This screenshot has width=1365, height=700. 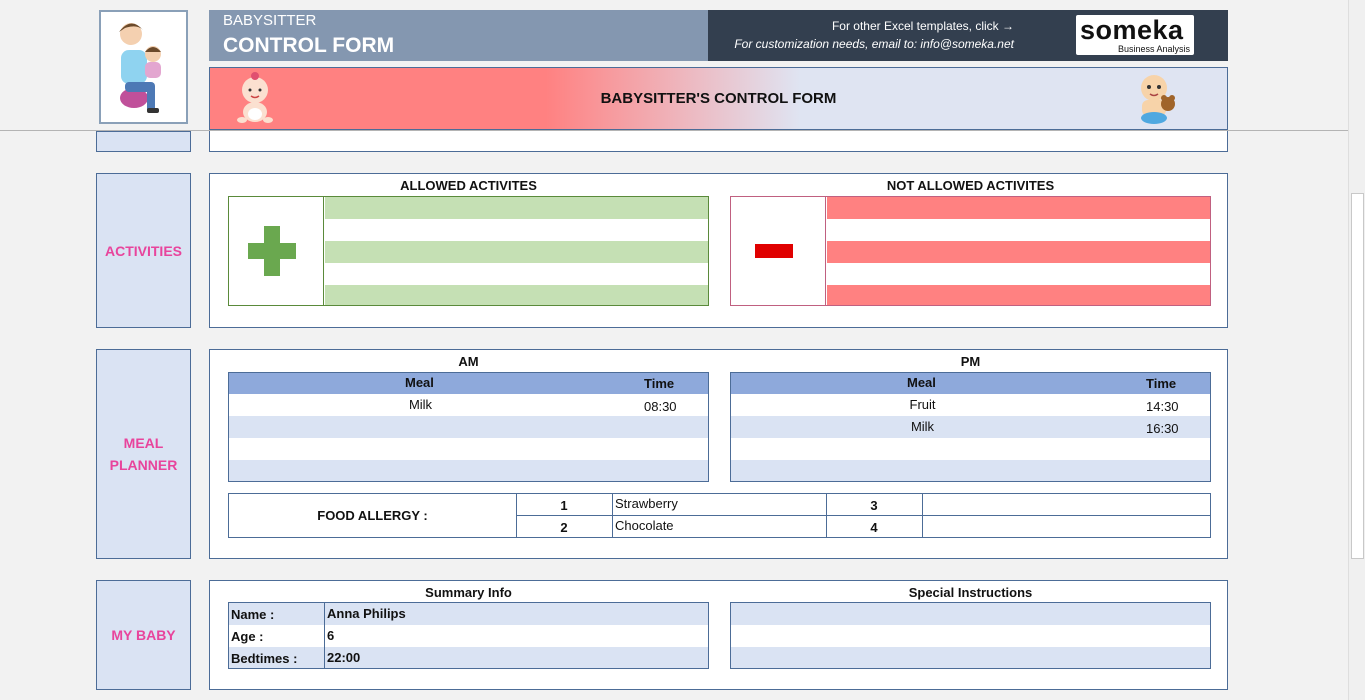 What do you see at coordinates (970, 592) in the screenshot?
I see `special-title: Special Instructions` at bounding box center [970, 592].